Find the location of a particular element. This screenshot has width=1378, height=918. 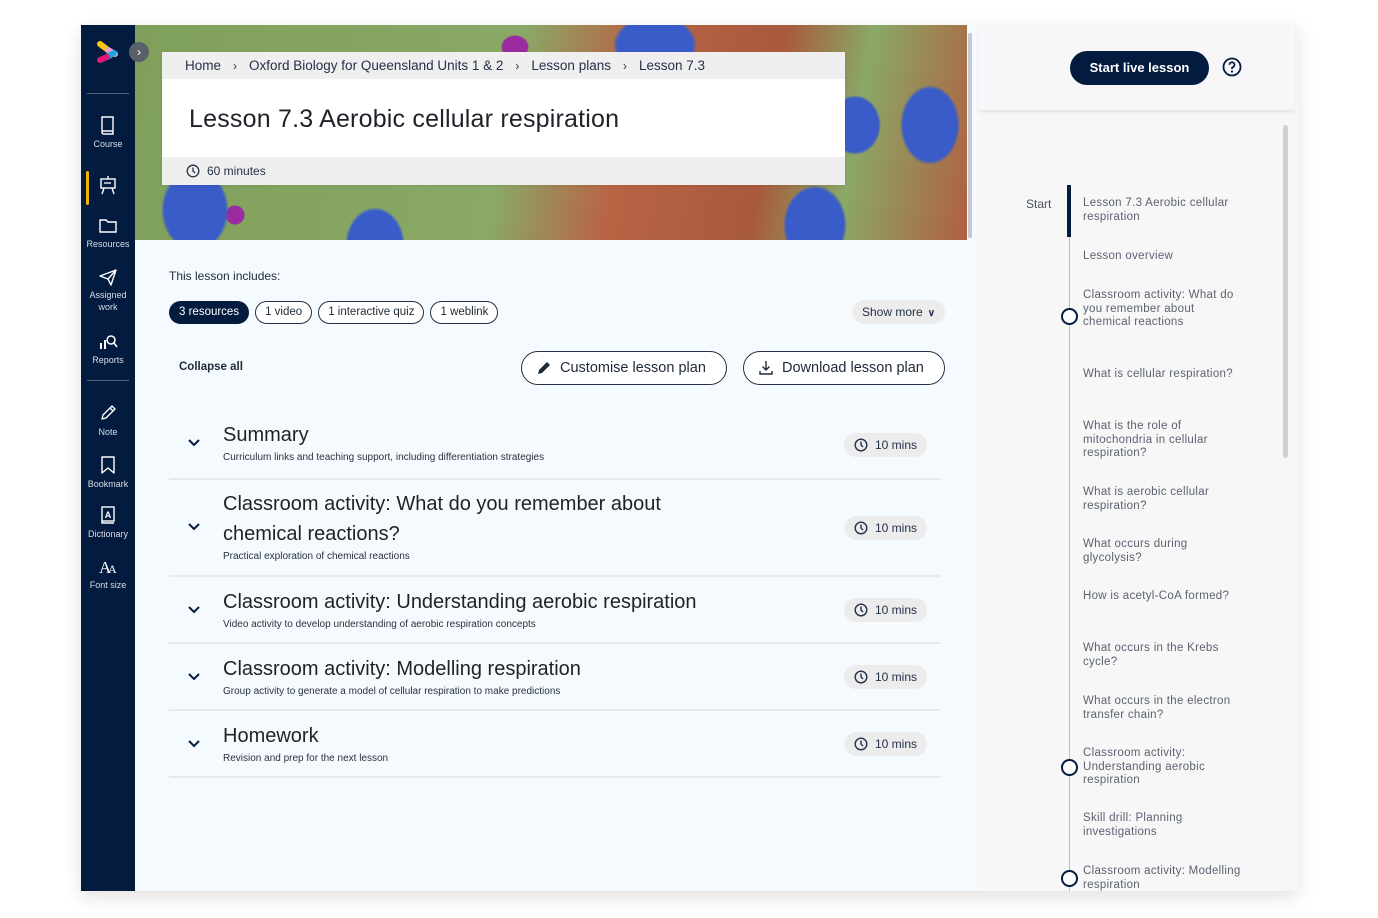

timeline-item: How is acetyl-CoA formed? is located at coordinates (1163, 597).